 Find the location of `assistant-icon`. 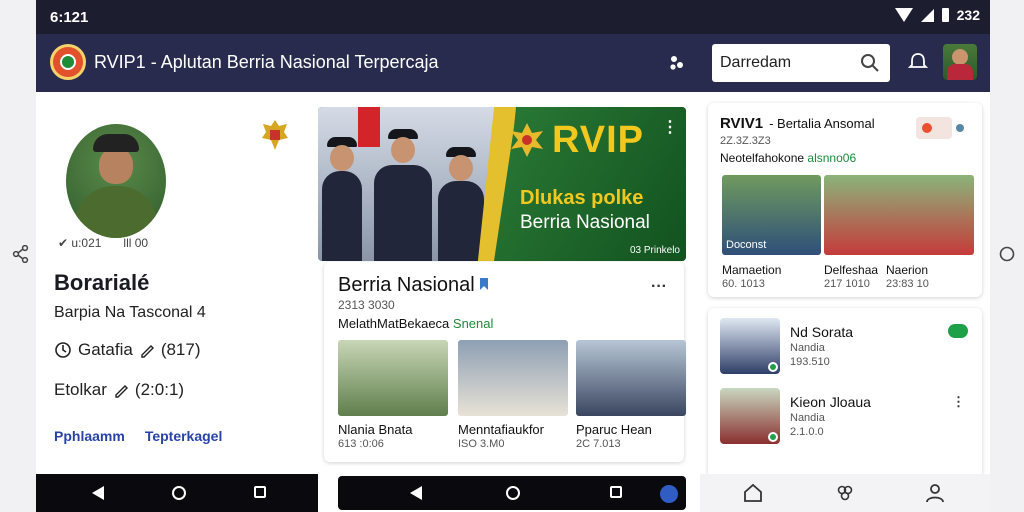

assistant-icon is located at coordinates (669, 494).